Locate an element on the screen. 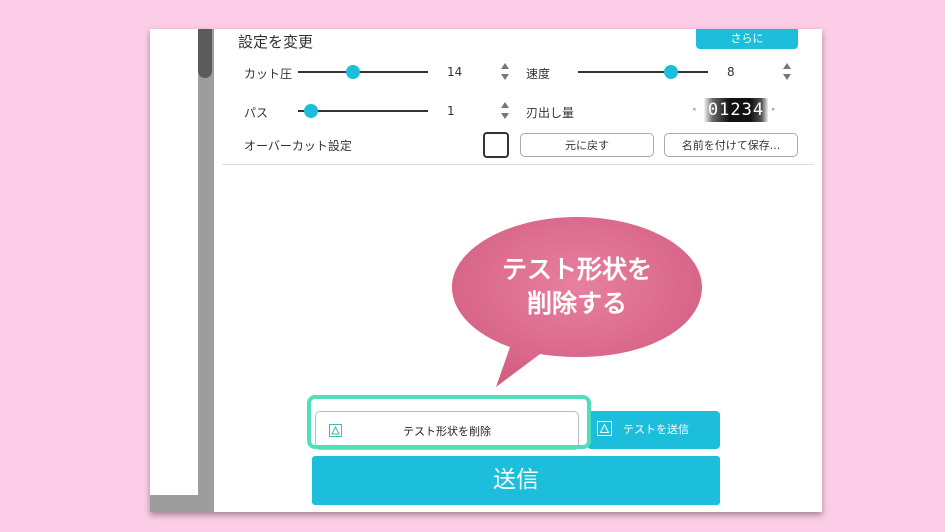  triangle-icon is located at coordinates (604, 428).